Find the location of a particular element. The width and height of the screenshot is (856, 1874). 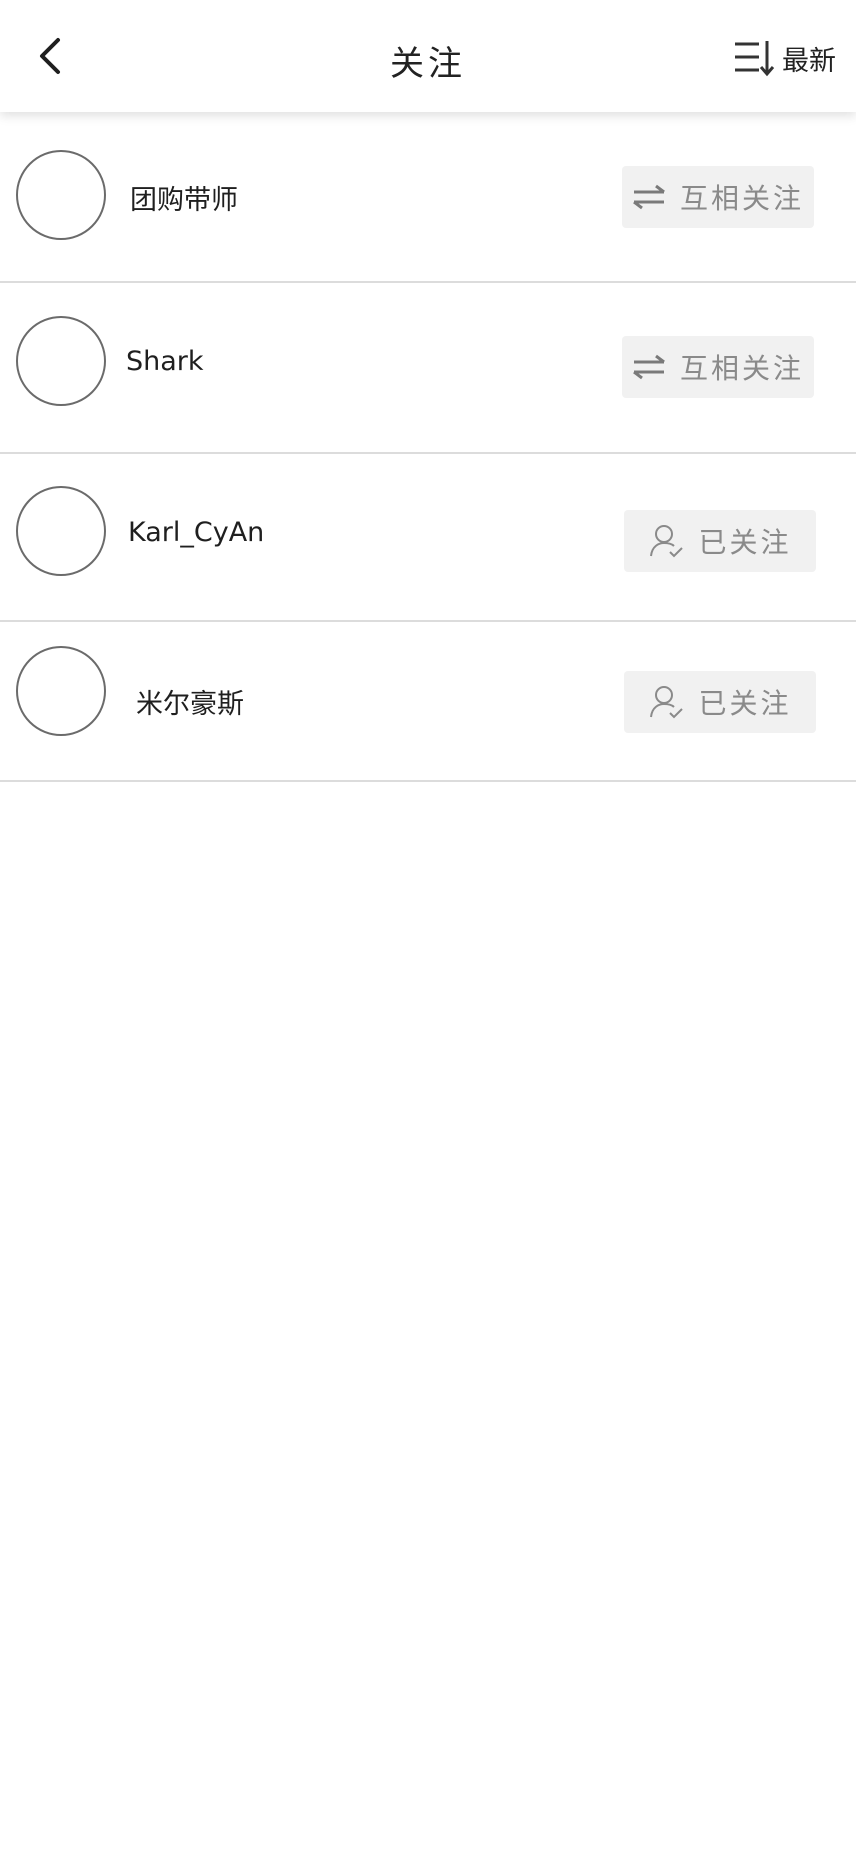

user-name: 团购带师 is located at coordinates (184, 197).